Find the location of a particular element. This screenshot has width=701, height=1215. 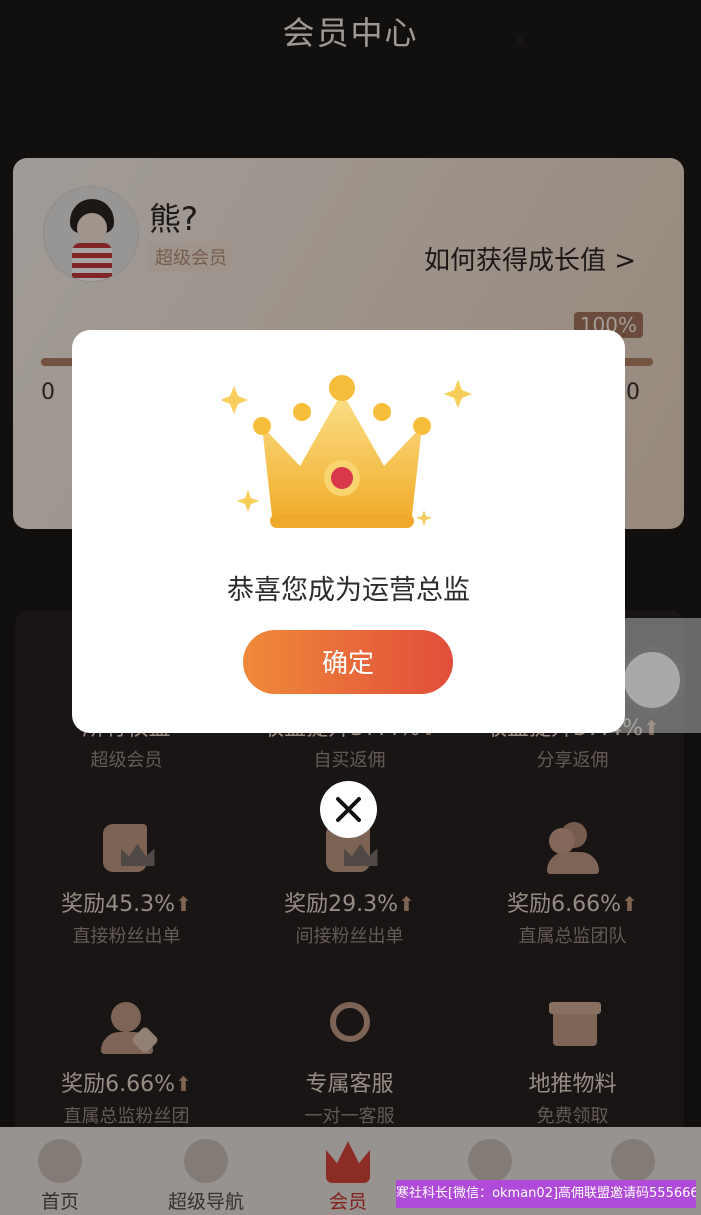

close-icon is located at coordinates (348, 809).